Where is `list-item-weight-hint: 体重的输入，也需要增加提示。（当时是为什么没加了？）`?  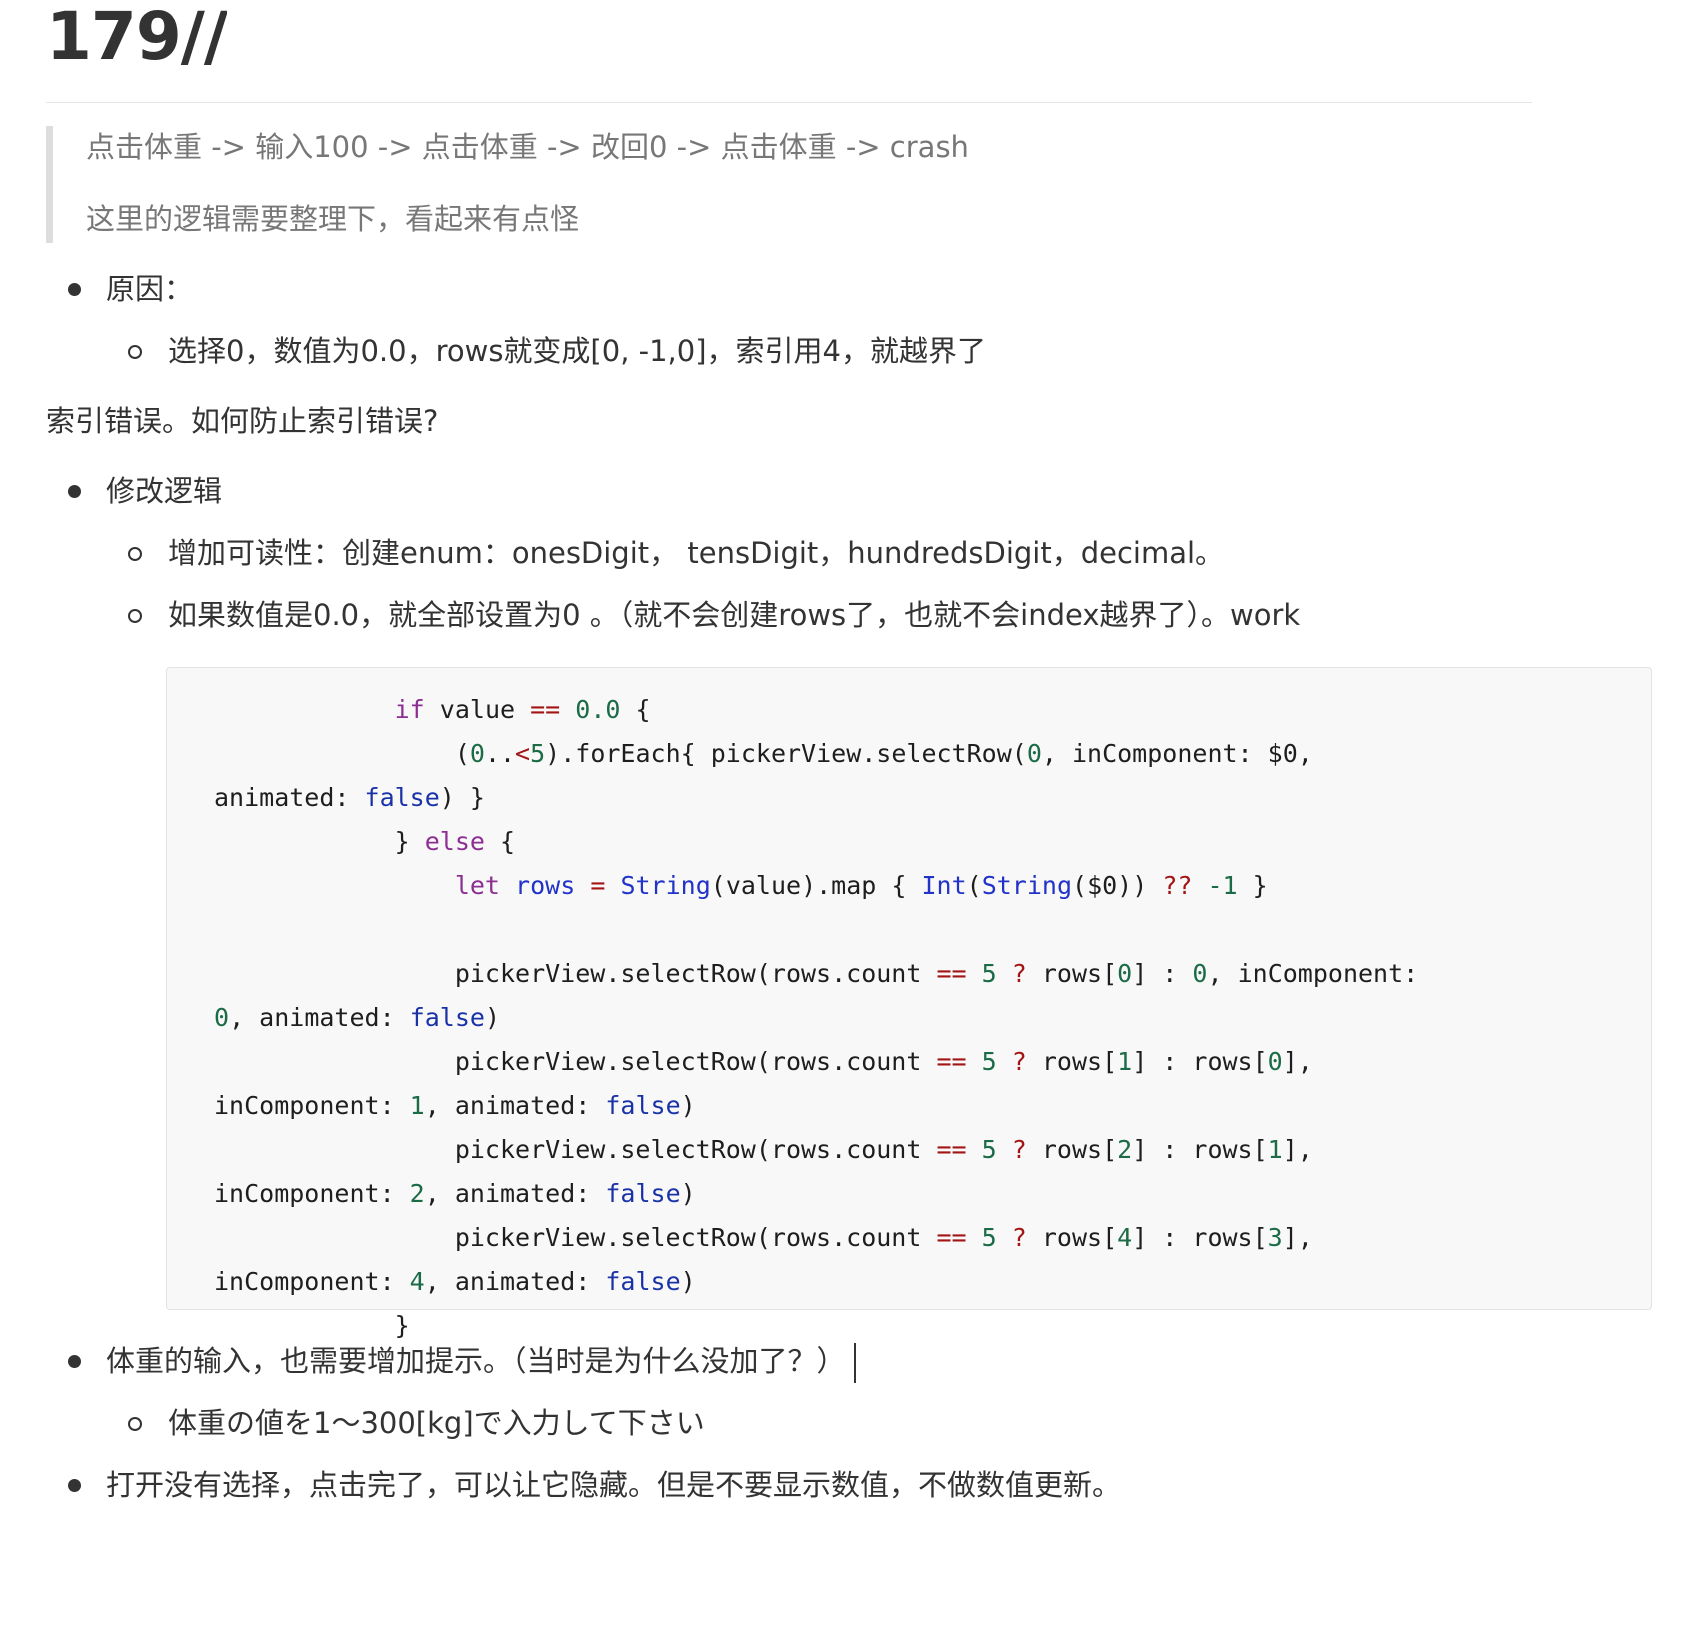
list-item-weight-hint: 体重的输入，也需要增加提示。（当时是为什么没加了？） is located at coordinates (826, 1361).